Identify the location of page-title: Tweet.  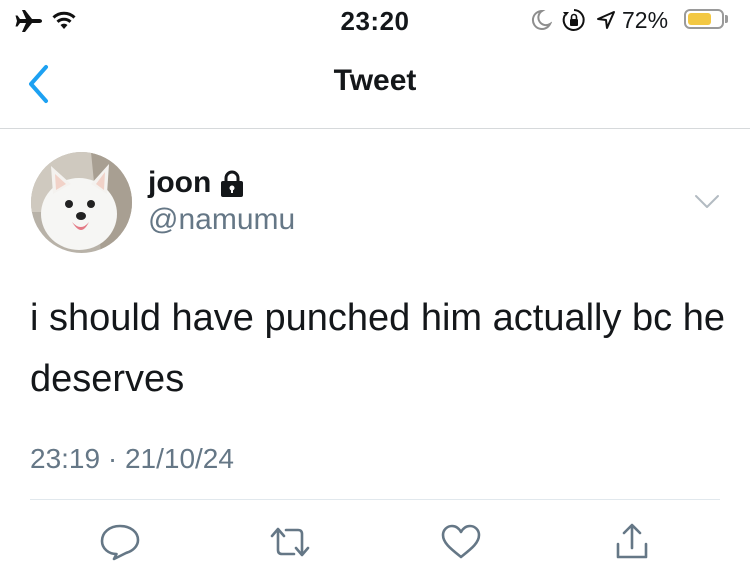
(375, 80).